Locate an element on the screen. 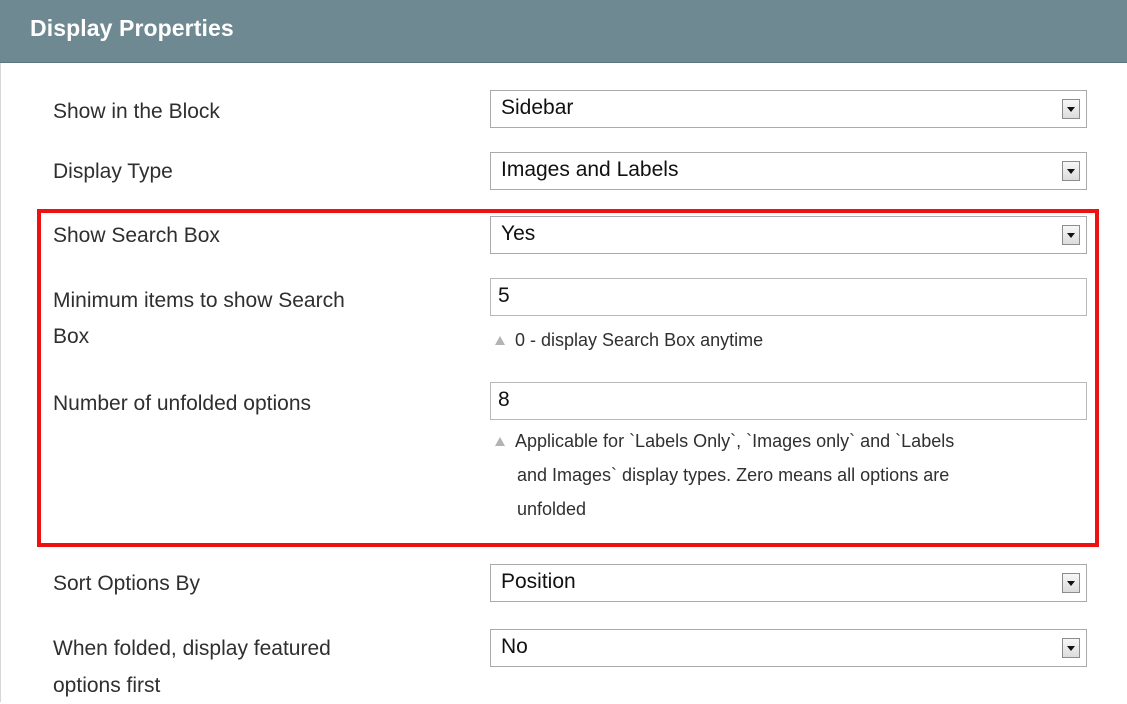 The width and height of the screenshot is (1127, 704). display-type-value: Images and Labels is located at coordinates (590, 169).